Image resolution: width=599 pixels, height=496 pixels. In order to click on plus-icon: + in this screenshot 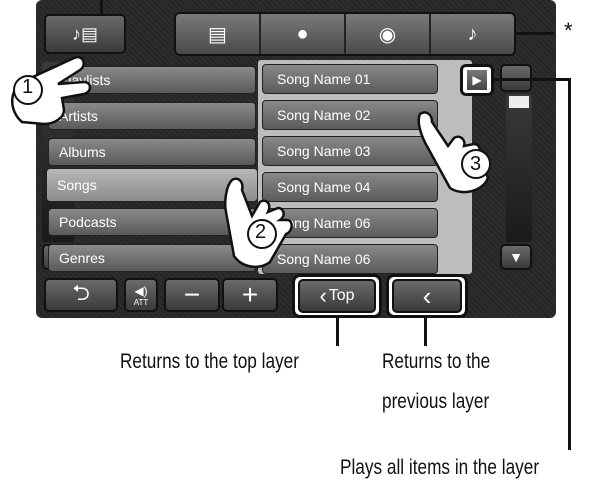, I will do `click(250, 294)`.